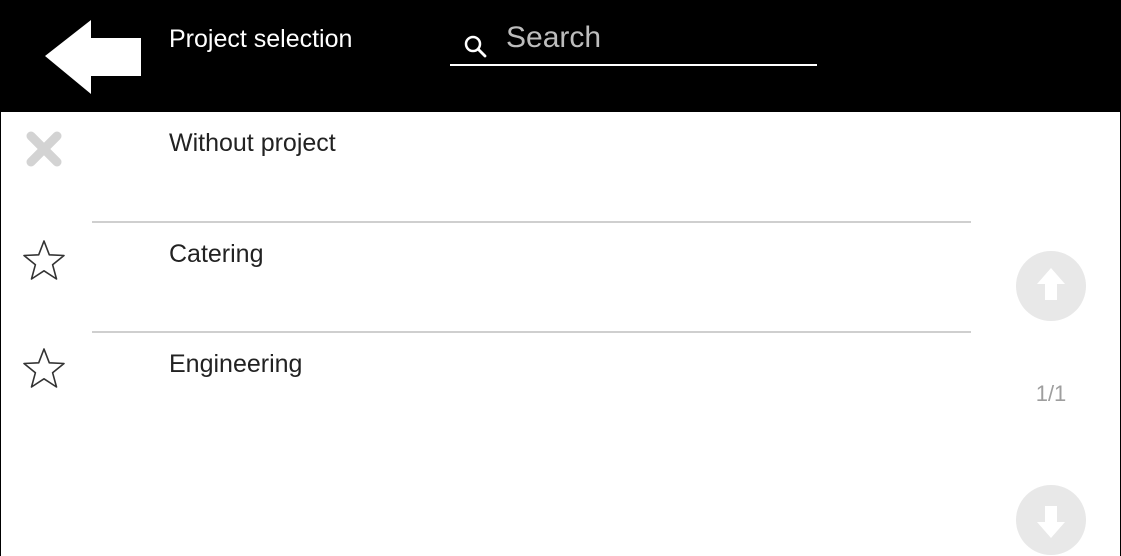 Image resolution: width=1121 pixels, height=556 pixels. Describe the element at coordinates (261, 39) in the screenshot. I see `page-title: Project selection` at that location.